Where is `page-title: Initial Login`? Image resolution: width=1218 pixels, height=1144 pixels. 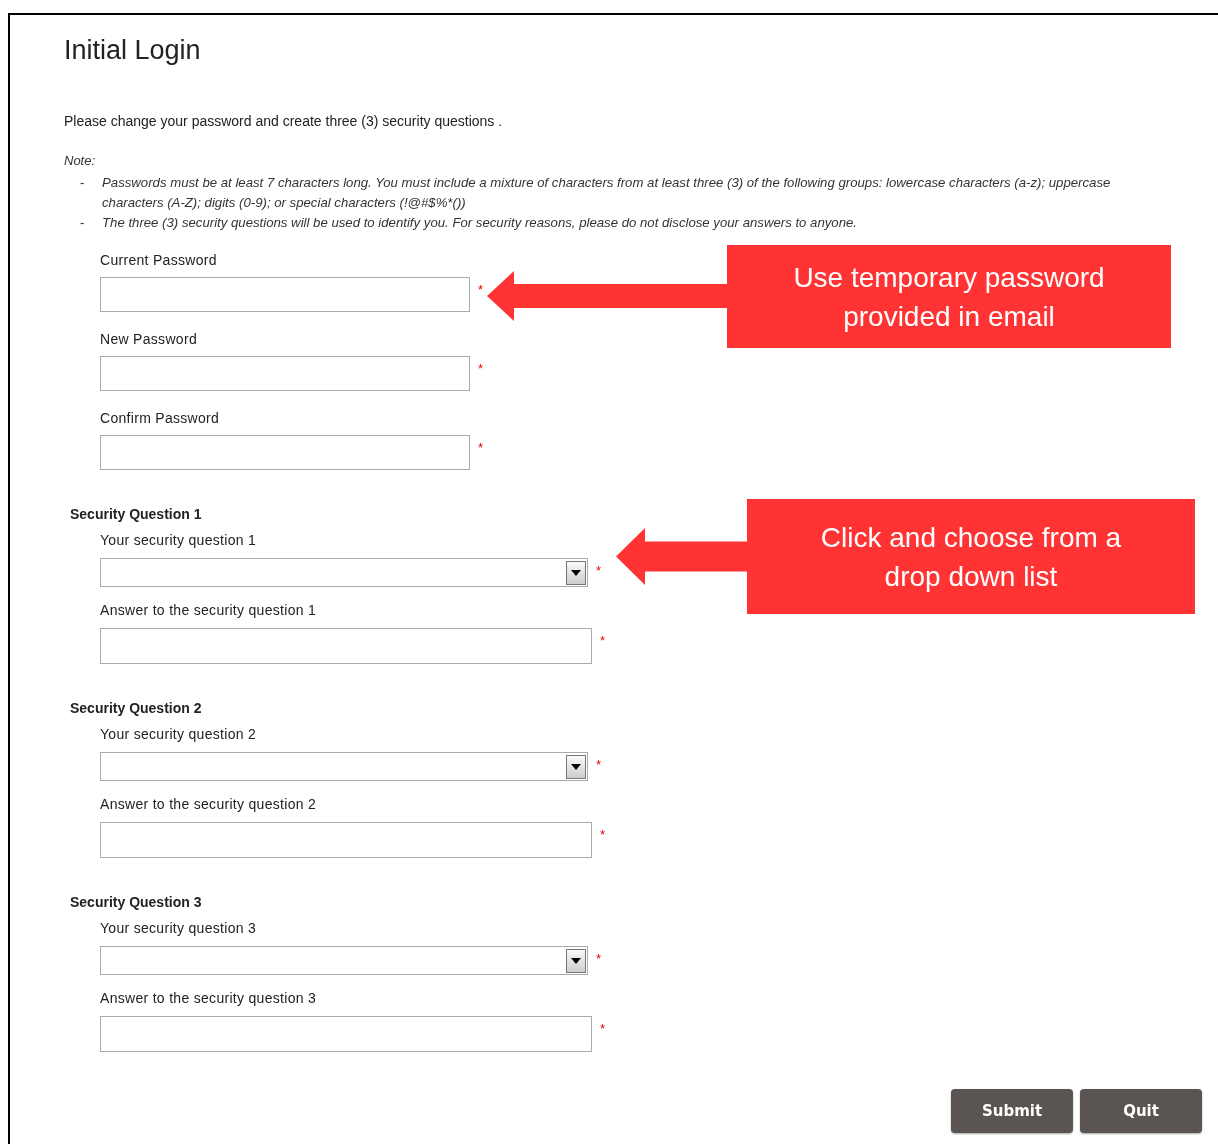
page-title: Initial Login is located at coordinates (133, 50).